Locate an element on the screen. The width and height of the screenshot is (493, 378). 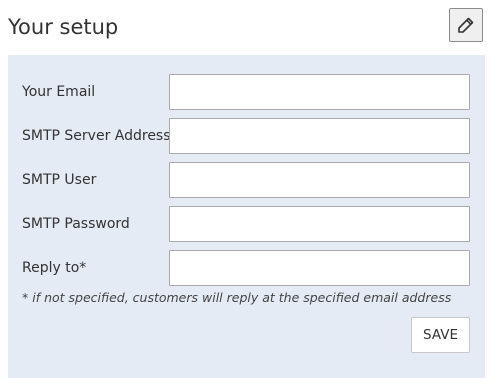
save-button: SAVE is located at coordinates (440, 335).